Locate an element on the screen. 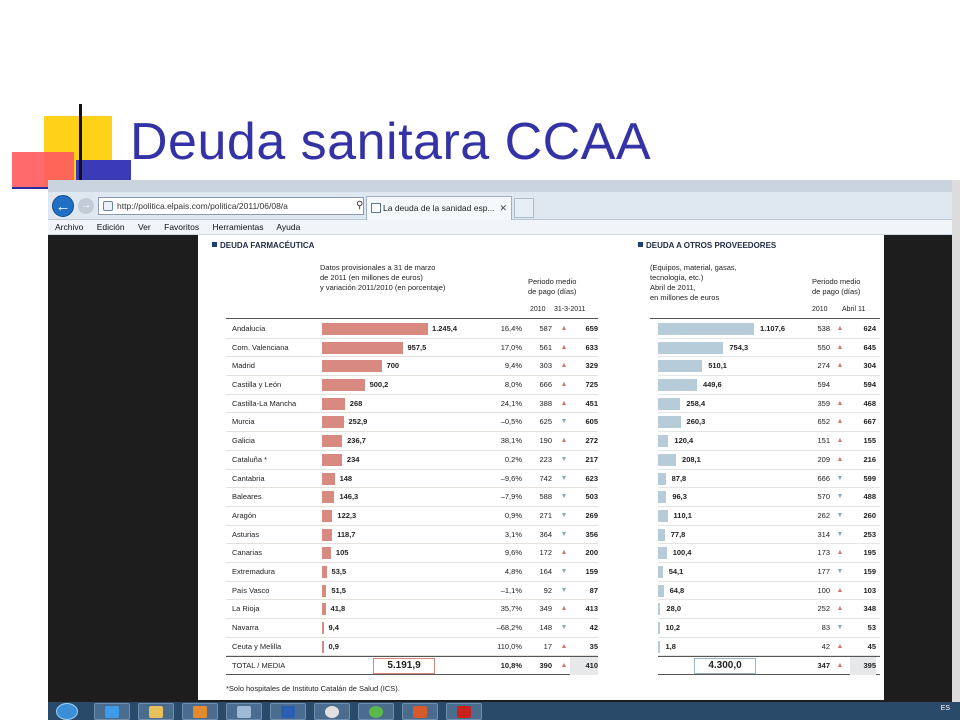  forward-button: → is located at coordinates (86, 206).